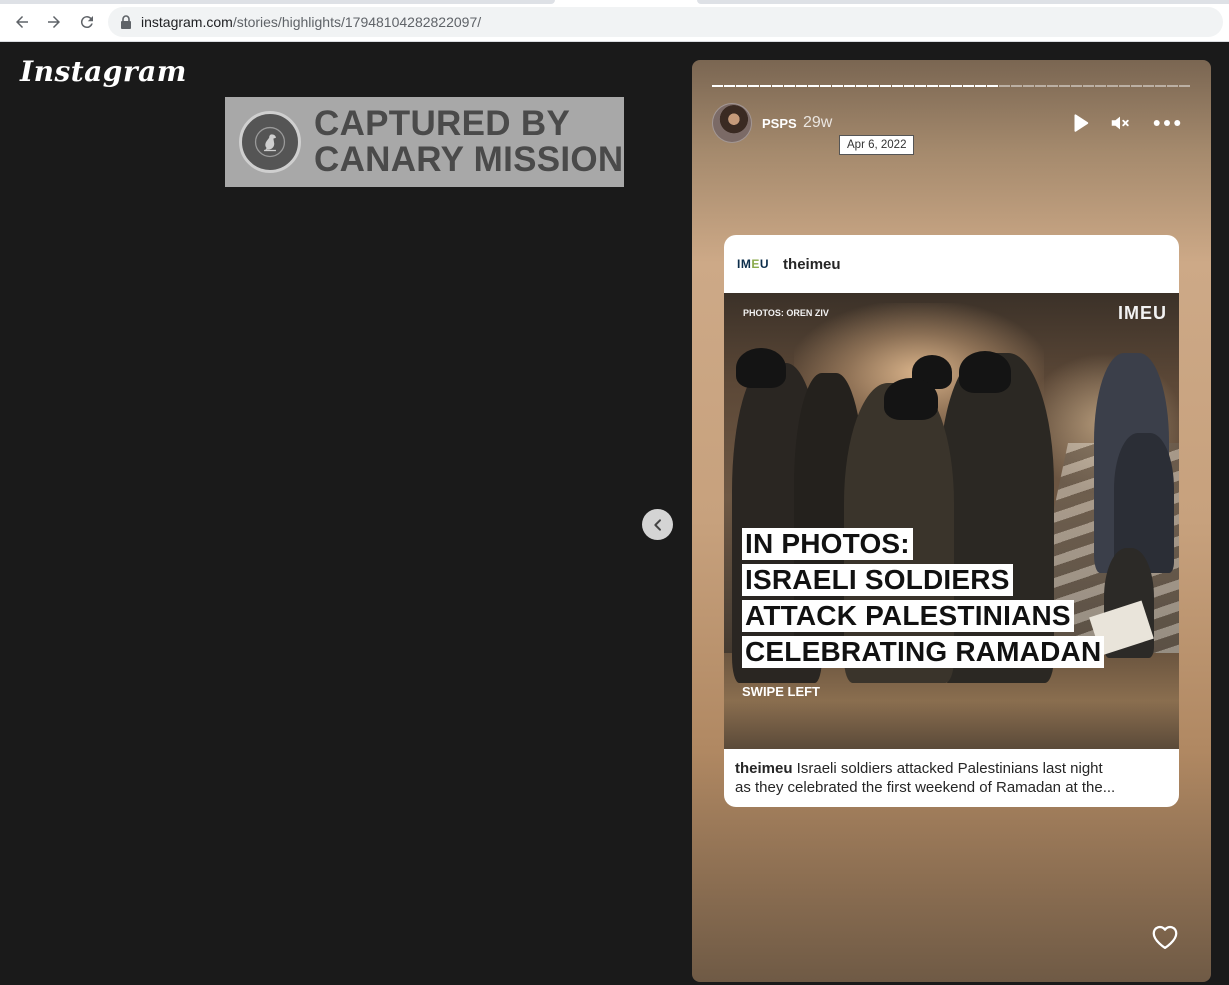  What do you see at coordinates (469, 159) in the screenshot?
I see `watermark-line-2: CANARY MISSION` at bounding box center [469, 159].